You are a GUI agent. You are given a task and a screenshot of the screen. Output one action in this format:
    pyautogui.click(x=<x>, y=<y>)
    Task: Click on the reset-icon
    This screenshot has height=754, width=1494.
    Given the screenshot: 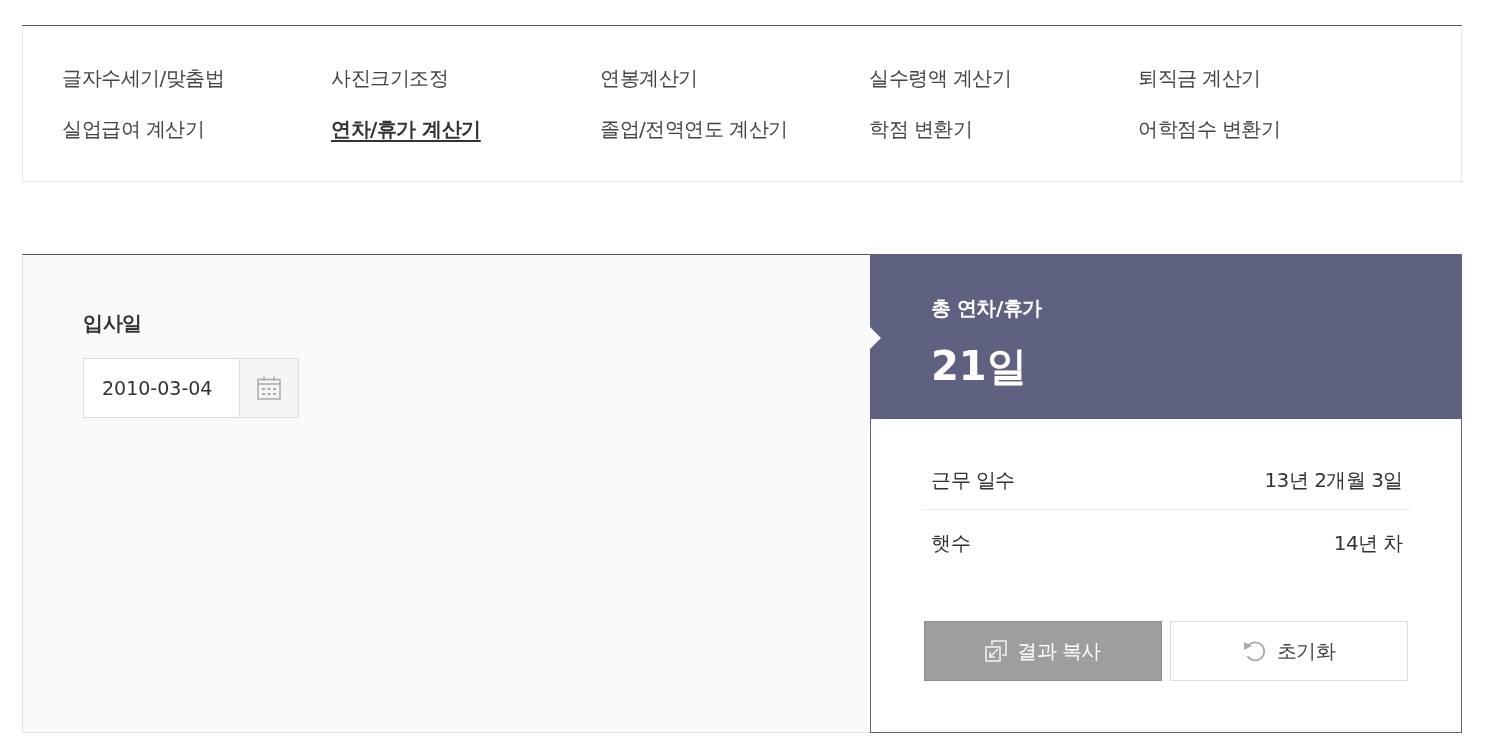 What is the action you would take?
    pyautogui.click(x=1254, y=651)
    